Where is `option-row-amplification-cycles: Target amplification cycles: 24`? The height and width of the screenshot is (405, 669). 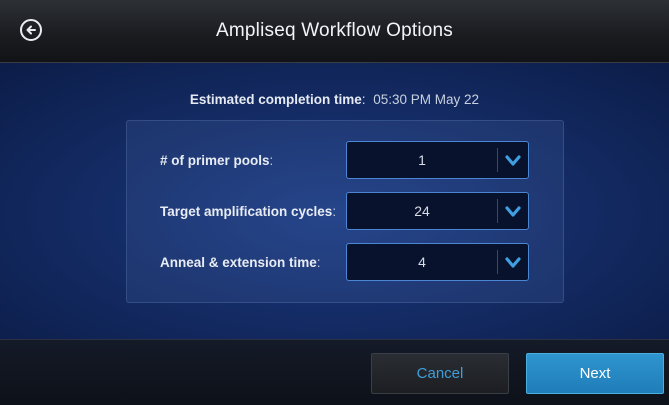
option-row-amplification-cycles: Target amplification cycles: 24 is located at coordinates (346, 211).